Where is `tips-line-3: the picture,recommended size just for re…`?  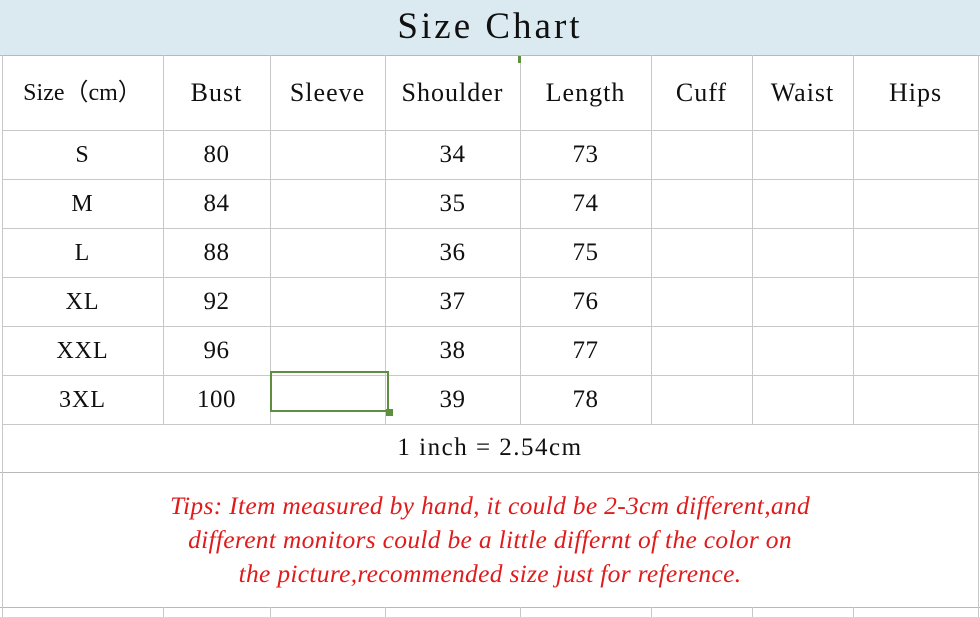
tips-line-3: the picture,recommended size just for re… is located at coordinates (490, 573).